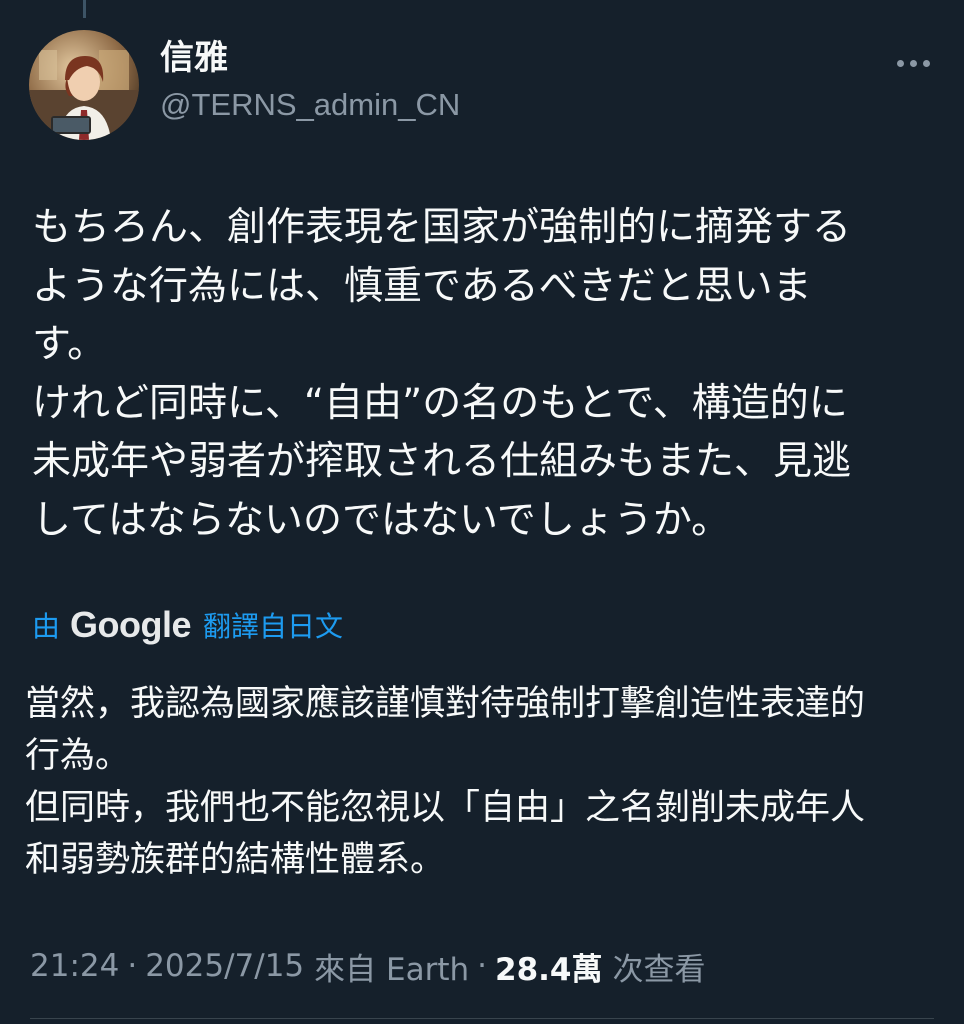 Image resolution: width=964 pixels, height=1024 pixels. Describe the element at coordinates (482, 1018) in the screenshot. I see `divider` at that location.